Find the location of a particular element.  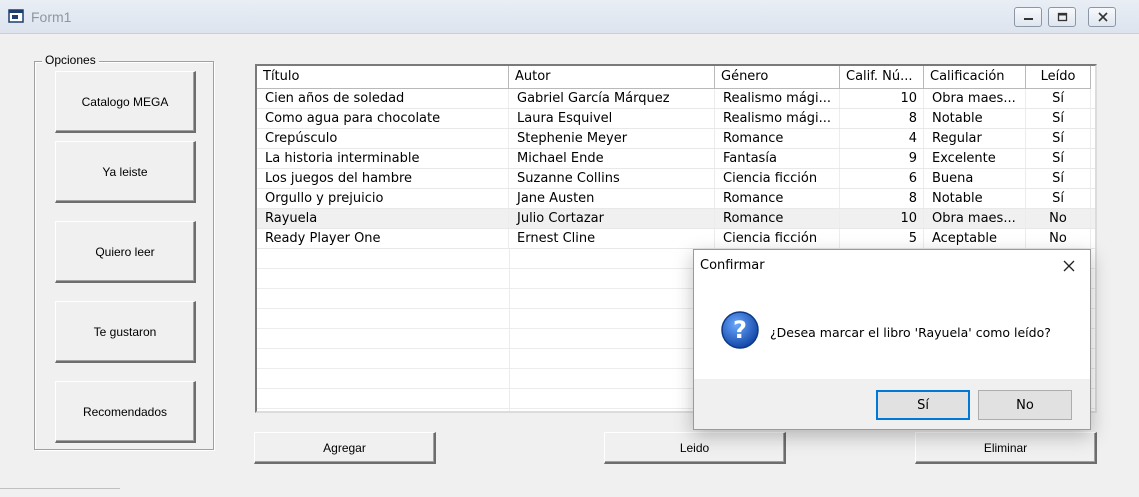

cell-calificacion: Excelente is located at coordinates (975, 158).